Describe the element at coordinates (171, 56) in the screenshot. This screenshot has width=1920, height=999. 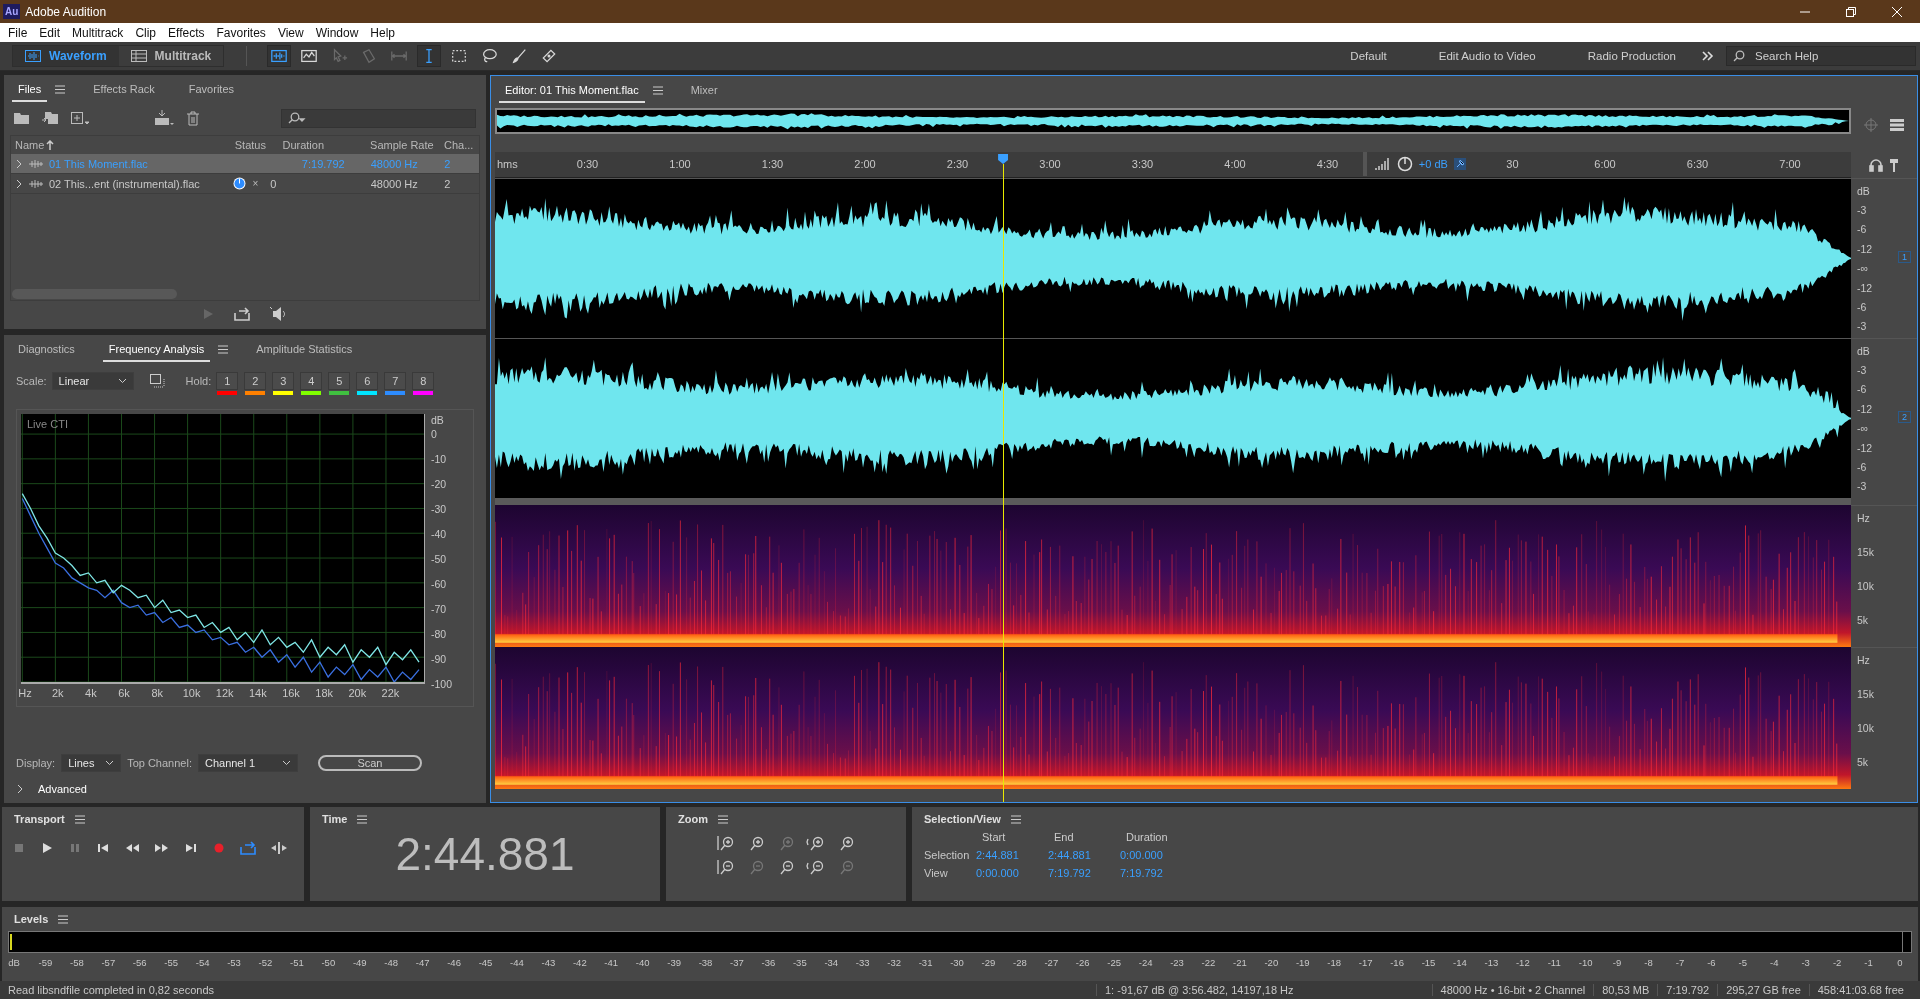
I see `mode-button: Multitrack` at that location.